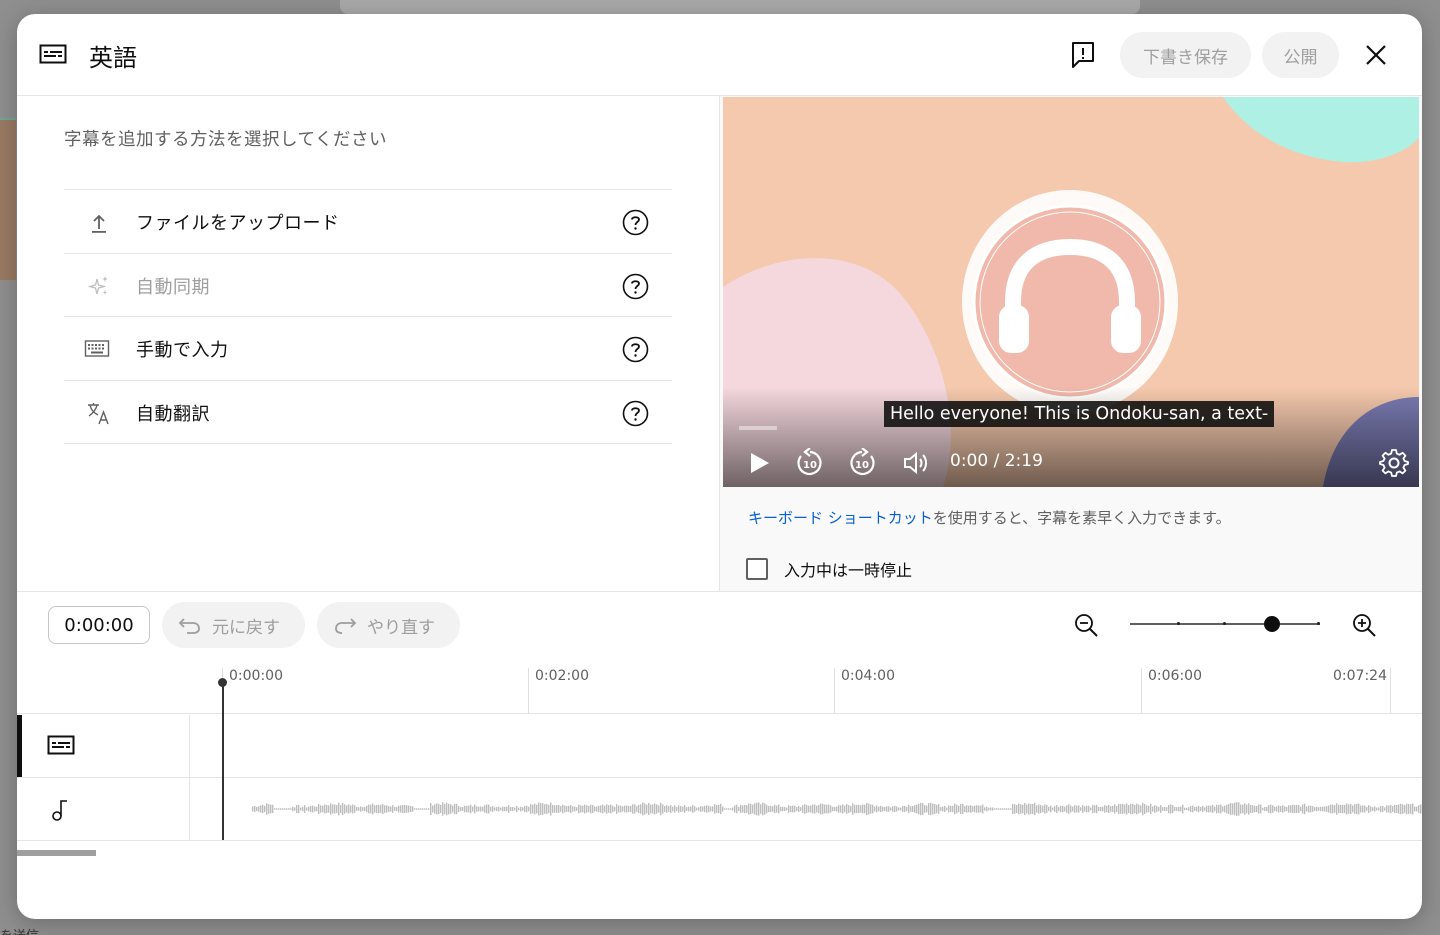 Image resolution: width=1440 pixels, height=935 pixels. Describe the element at coordinates (368, 222) in the screenshot. I see `method-upload-file: ファイルをアップロード` at that location.